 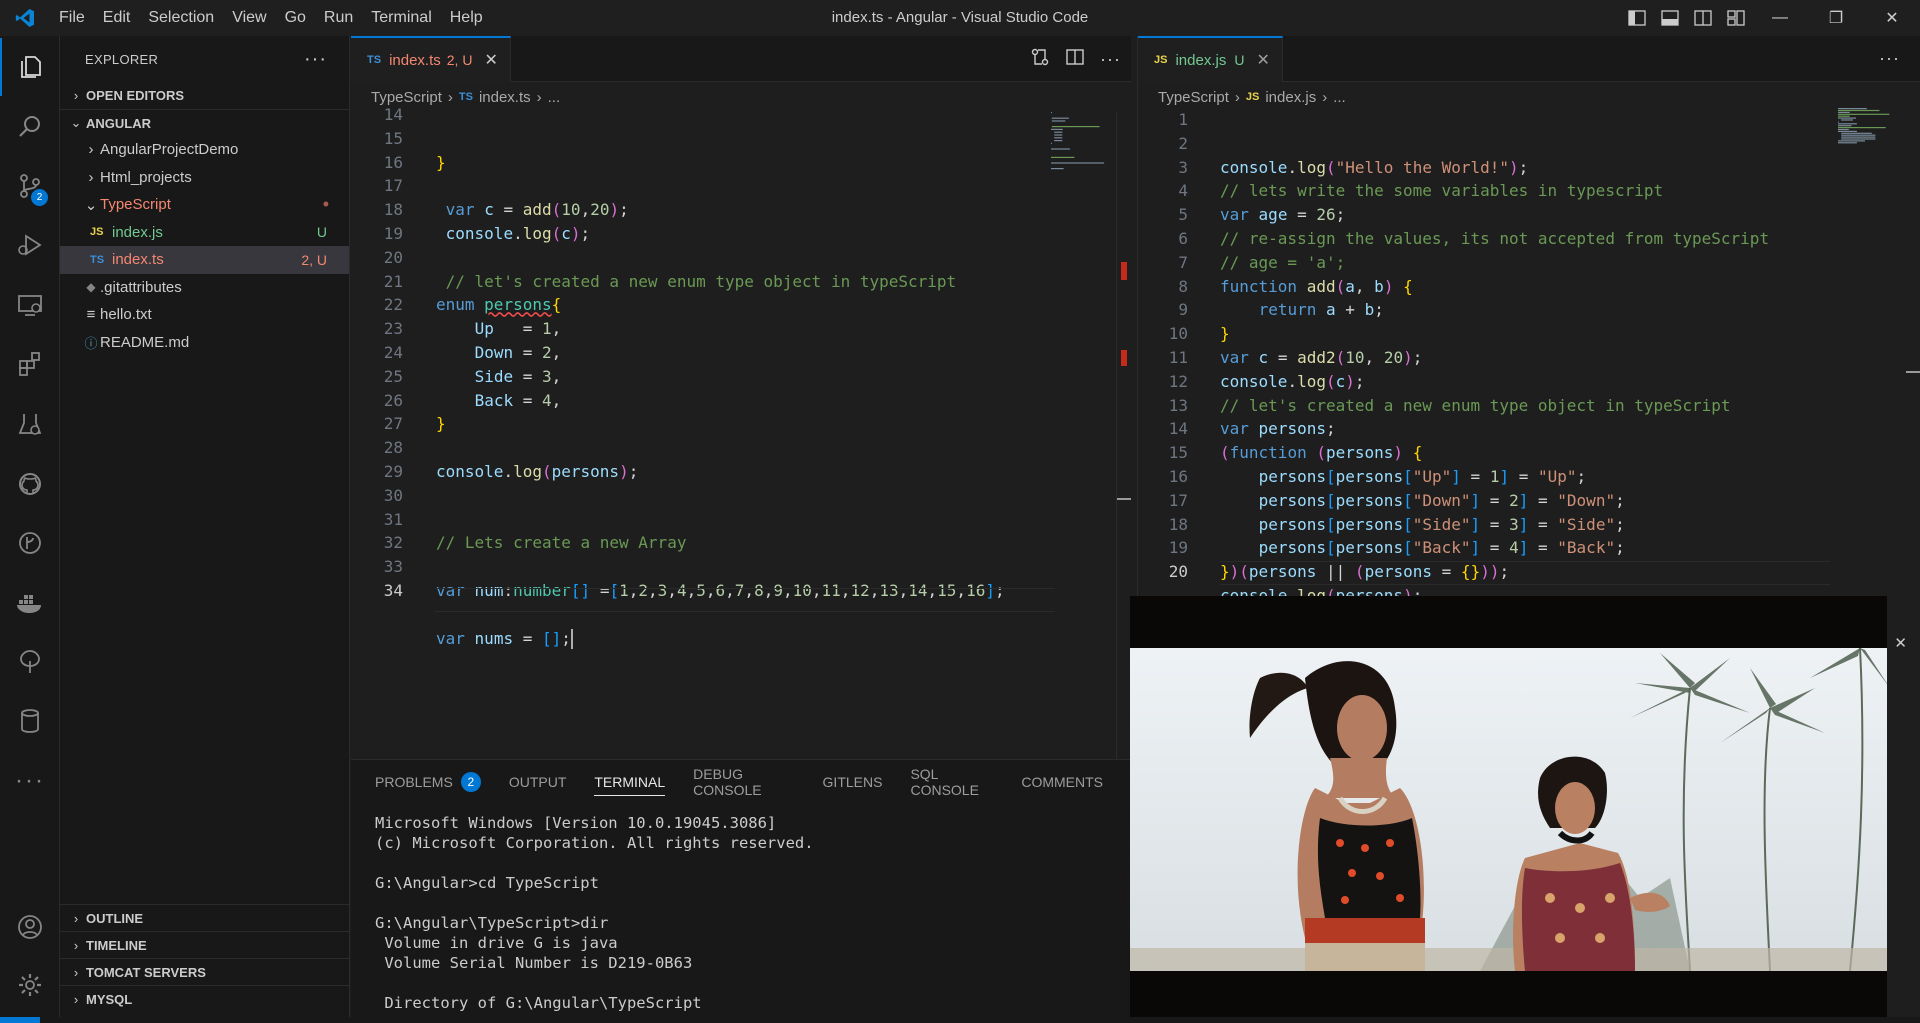 What do you see at coordinates (30, 186) in the screenshot?
I see `source-control-icon: 2` at bounding box center [30, 186].